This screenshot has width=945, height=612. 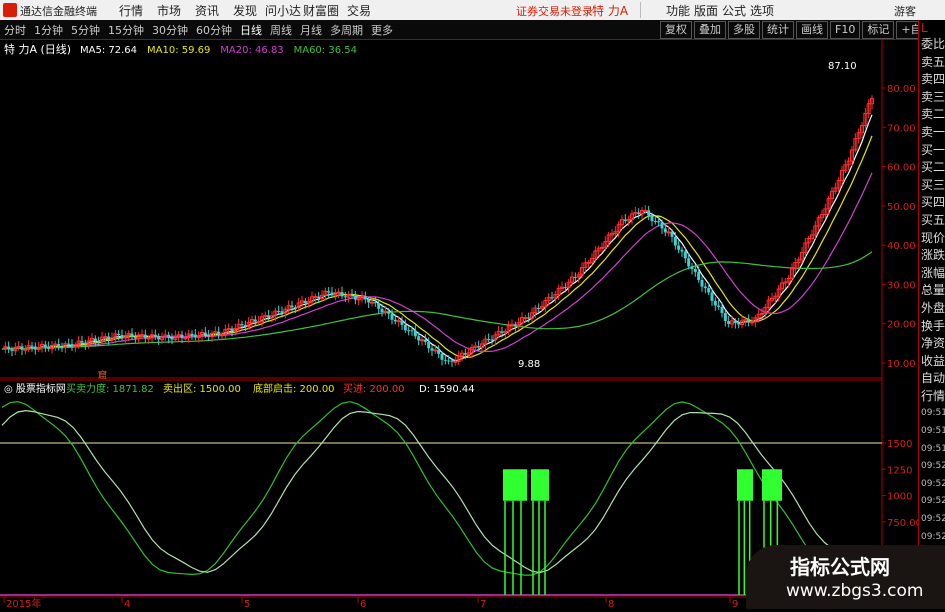 I want to click on multi-stock-button: 多股, so click(x=744, y=30).